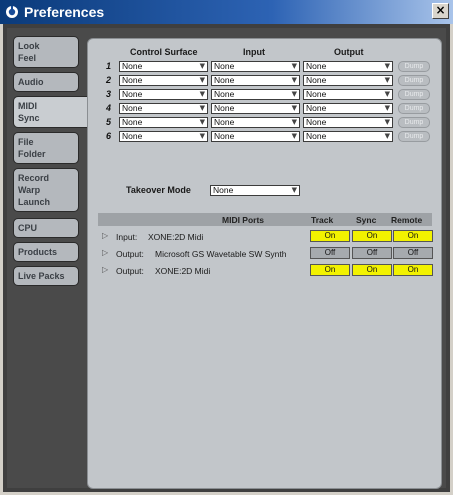  What do you see at coordinates (109, 136) in the screenshot?
I see `row-number: 6` at bounding box center [109, 136].